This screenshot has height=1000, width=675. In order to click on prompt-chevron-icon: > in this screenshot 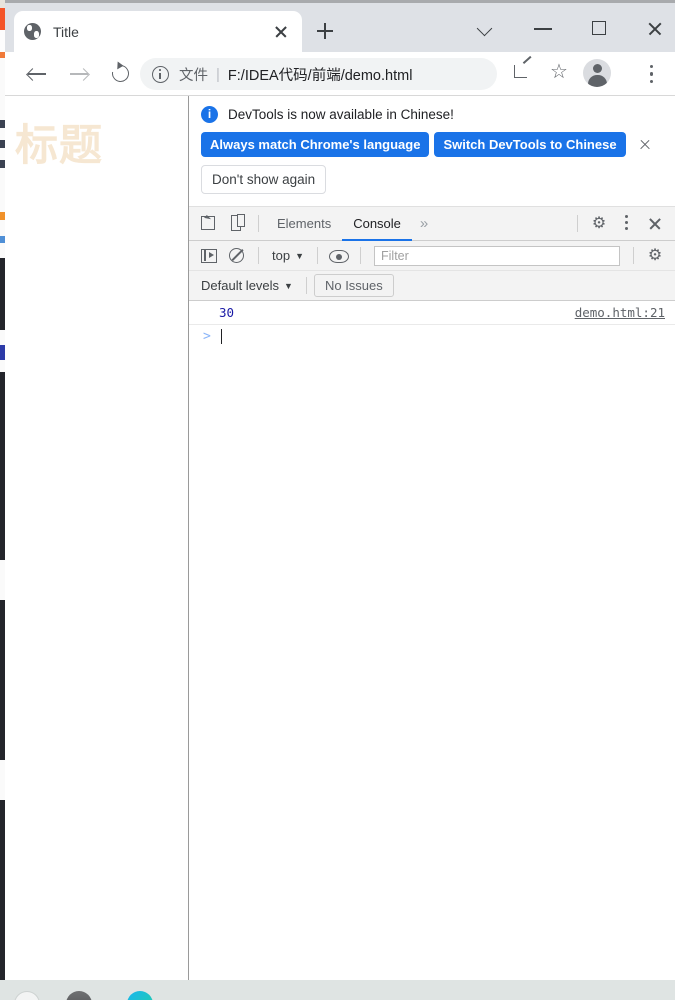, I will do `click(207, 336)`.